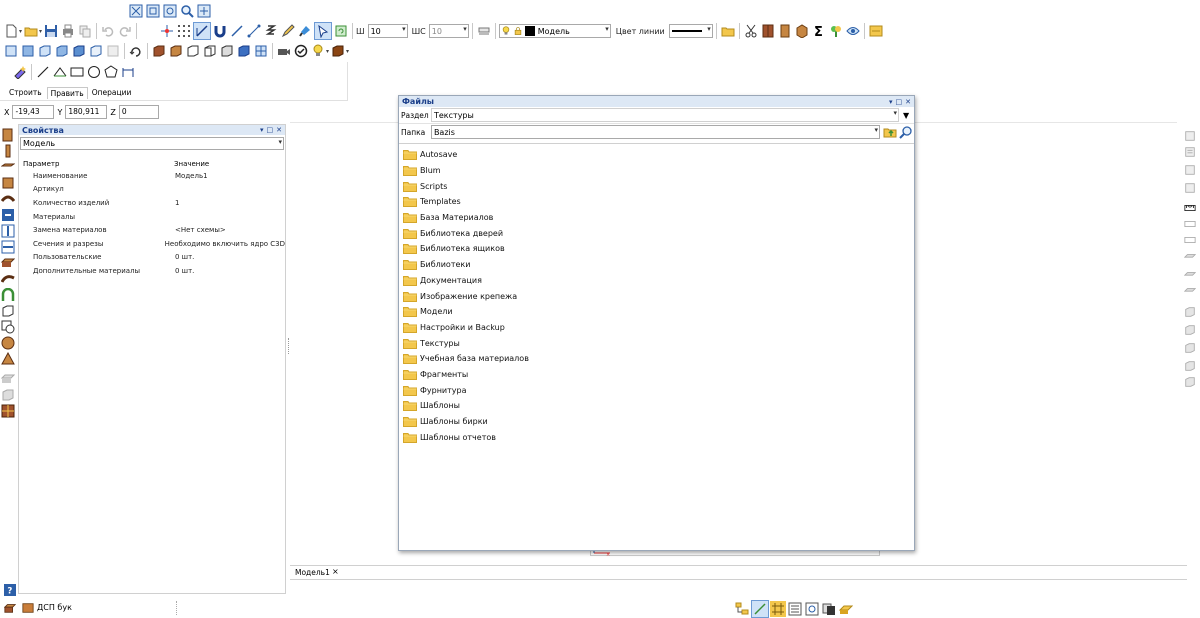  What do you see at coordinates (108, 31) in the screenshot?
I see `undo-icon` at bounding box center [108, 31].